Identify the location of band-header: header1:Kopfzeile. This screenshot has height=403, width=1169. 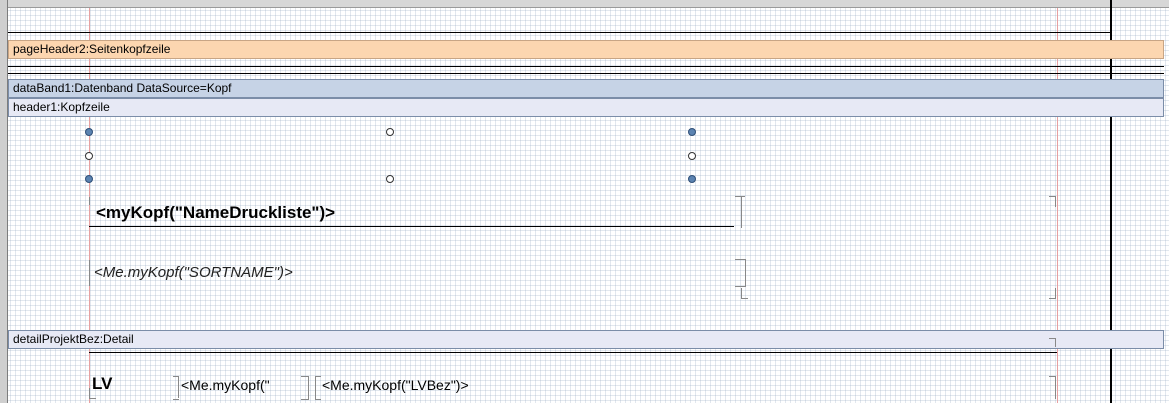
(586, 107).